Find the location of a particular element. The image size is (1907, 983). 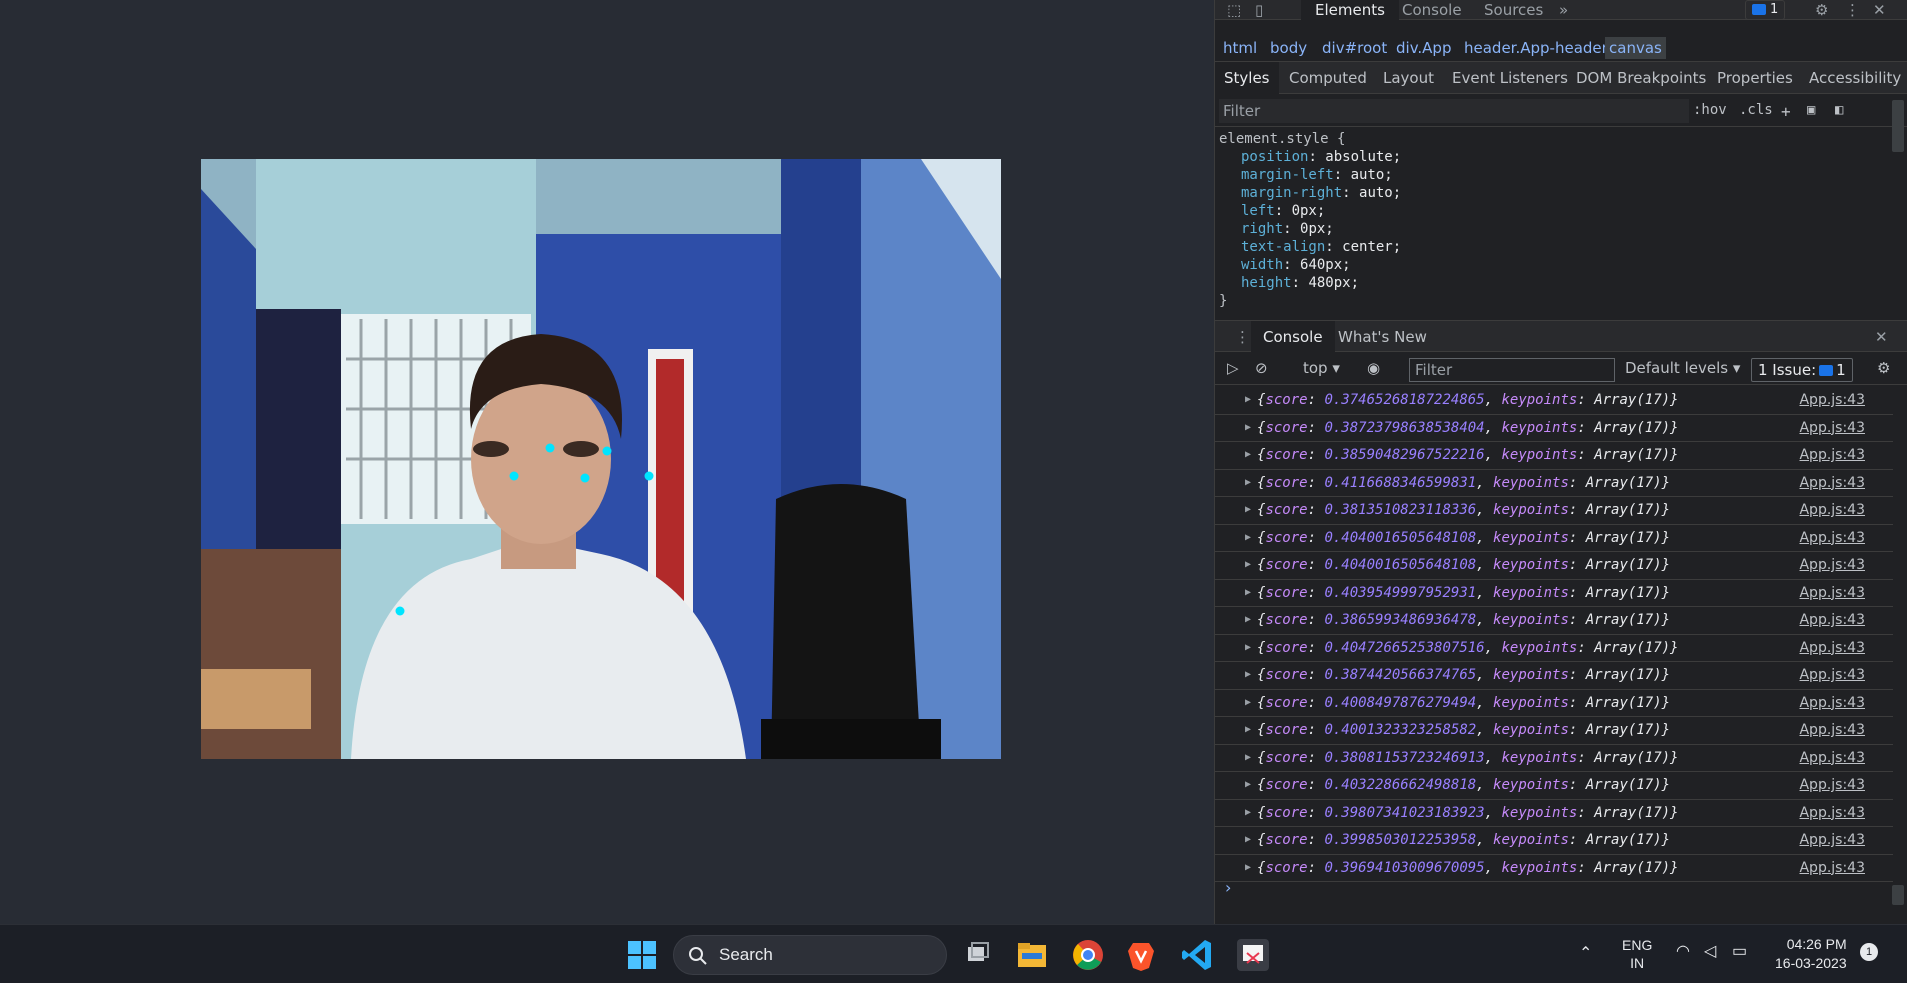

drawer-tab-whats-new: What's New is located at coordinates (1382, 337).